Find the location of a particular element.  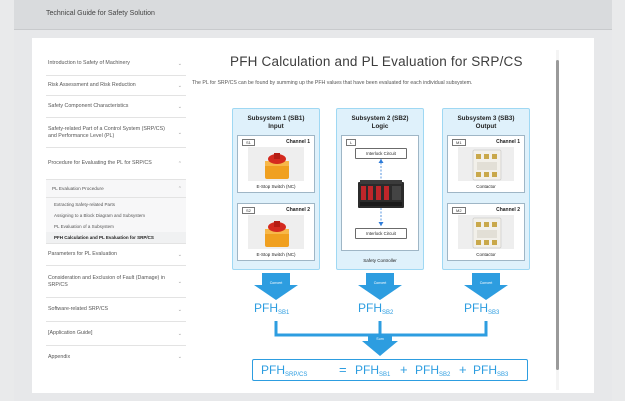

formula-subscript: SB2 is located at coordinates (445, 375).